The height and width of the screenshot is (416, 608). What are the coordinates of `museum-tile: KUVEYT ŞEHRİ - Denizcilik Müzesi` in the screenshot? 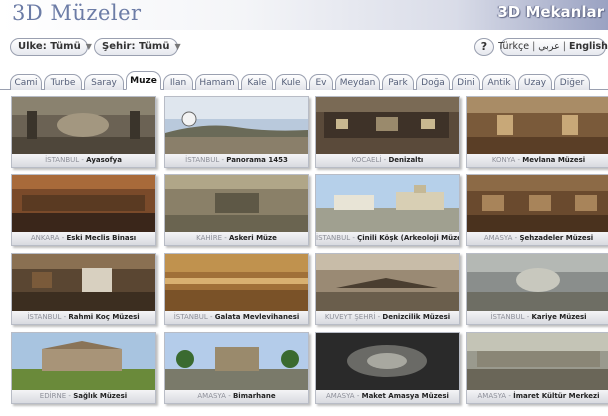 It's located at (387, 289).